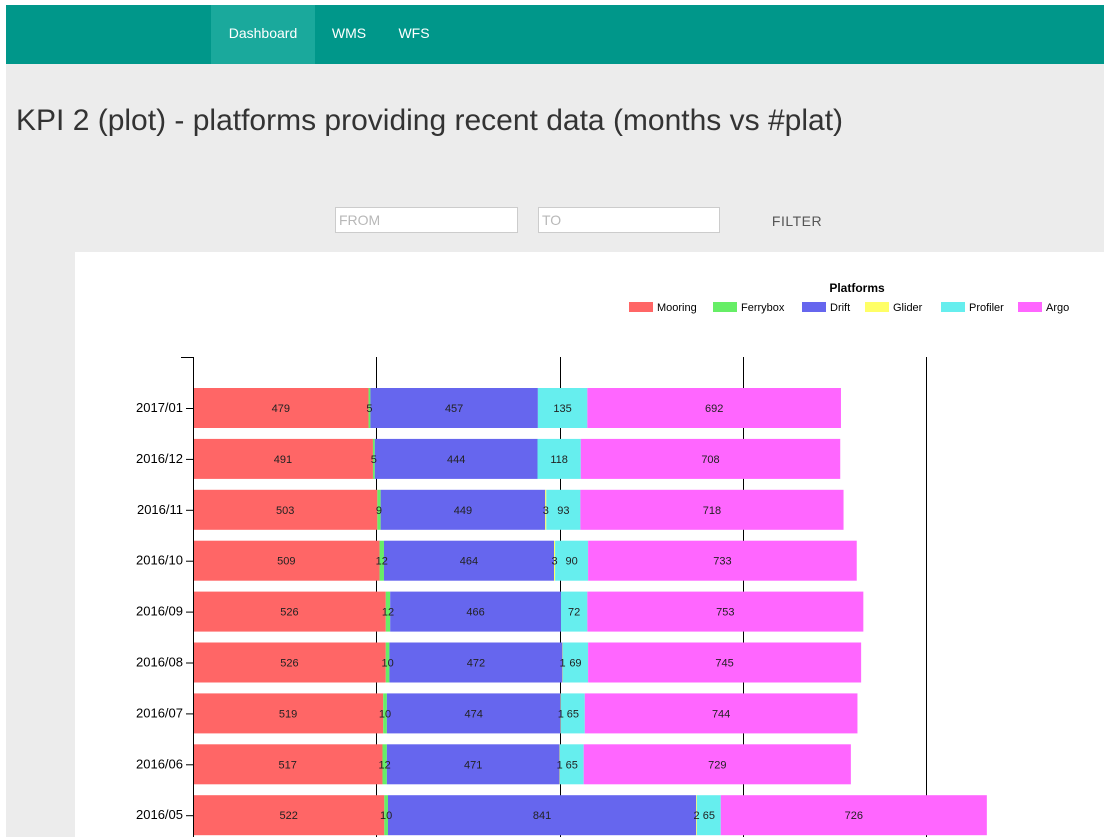 Image resolution: width=1104 pixels, height=837 pixels. I want to click on legend-swatch-mooring, so click(641, 307).